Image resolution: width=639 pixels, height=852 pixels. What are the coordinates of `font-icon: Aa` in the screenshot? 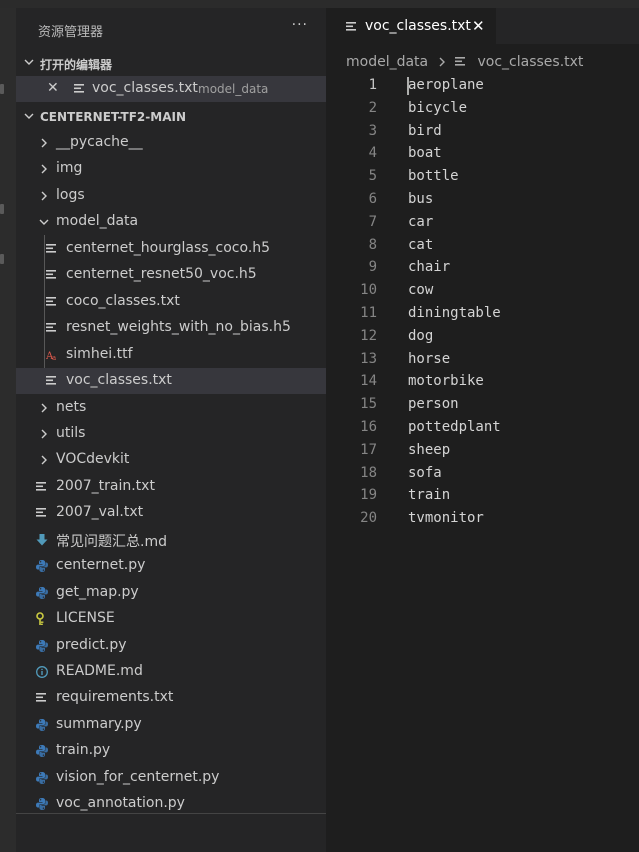 It's located at (51, 356).